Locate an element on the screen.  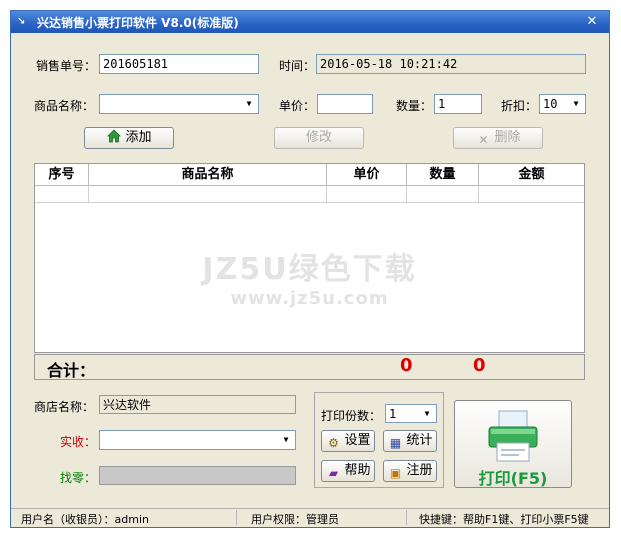
column-header-product: 商品名称 is located at coordinates (208, 175).